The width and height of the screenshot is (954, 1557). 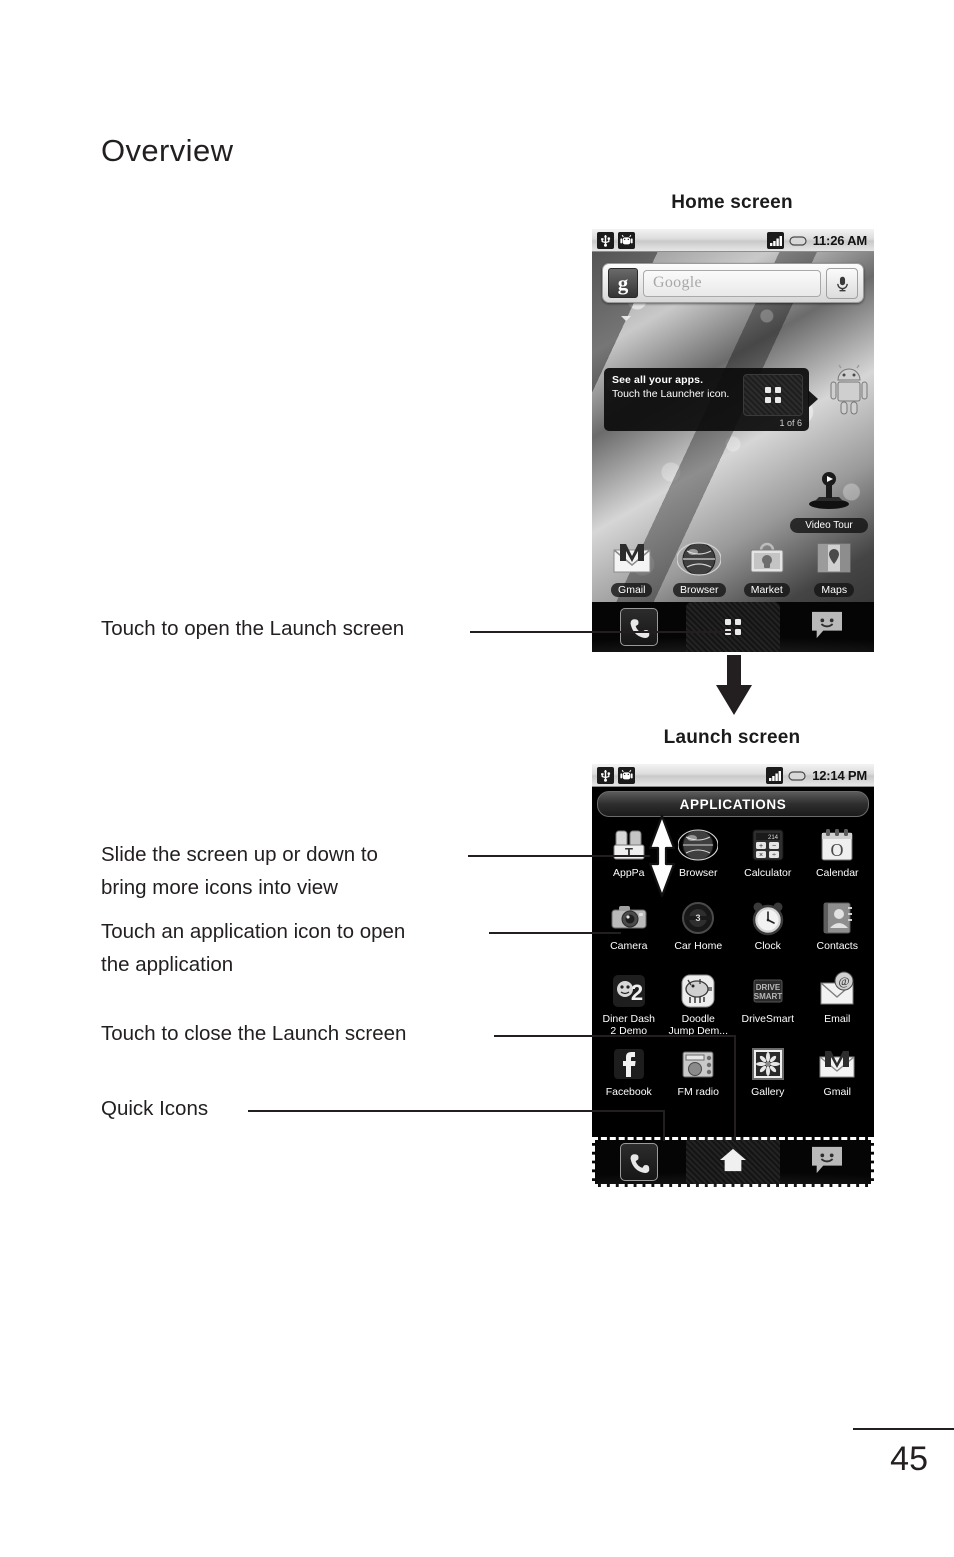 I want to click on applications-header: APPLICATIONS, so click(x=733, y=804).